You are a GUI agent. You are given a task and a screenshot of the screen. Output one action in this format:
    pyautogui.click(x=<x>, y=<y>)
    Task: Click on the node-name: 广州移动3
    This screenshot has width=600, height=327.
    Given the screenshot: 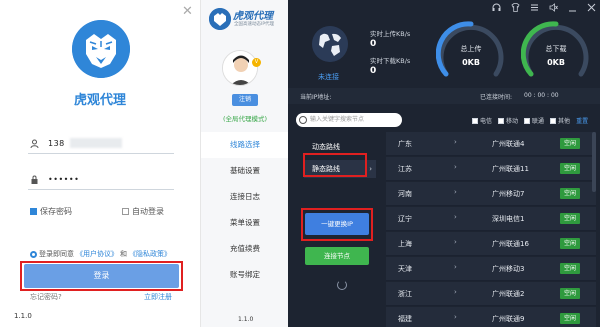 What is the action you would take?
    pyautogui.click(x=508, y=269)
    